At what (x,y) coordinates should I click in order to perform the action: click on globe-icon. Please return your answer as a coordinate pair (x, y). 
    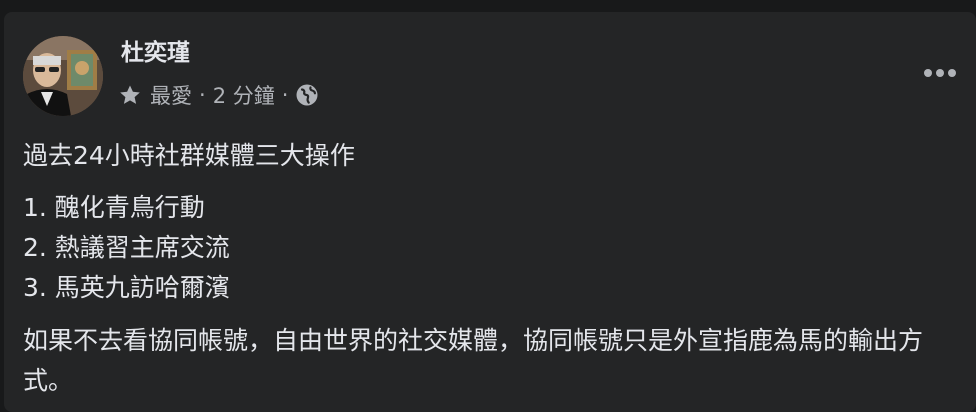
    Looking at the image, I should click on (307, 95).